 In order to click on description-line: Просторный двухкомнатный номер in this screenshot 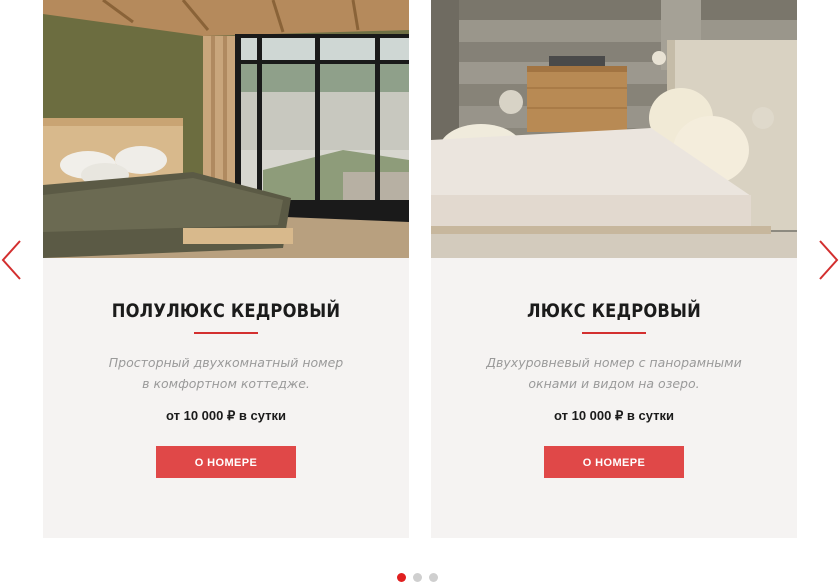, I will do `click(226, 362)`.